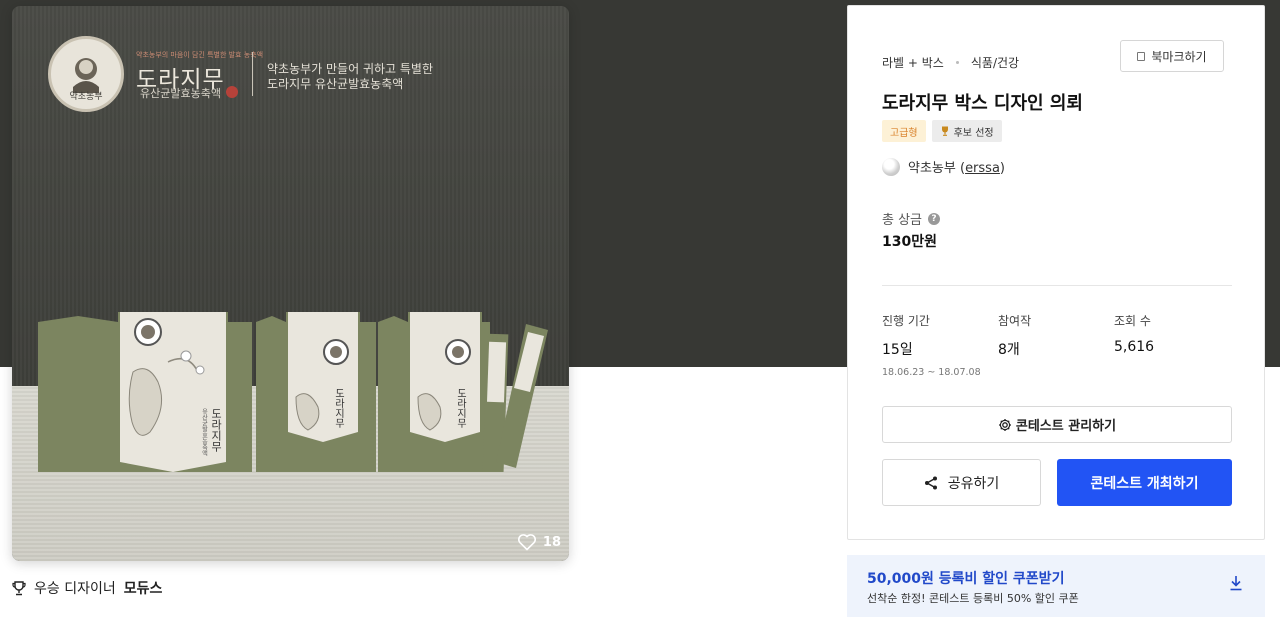  I want to click on category-secondary: 식품/건강, so click(995, 62).